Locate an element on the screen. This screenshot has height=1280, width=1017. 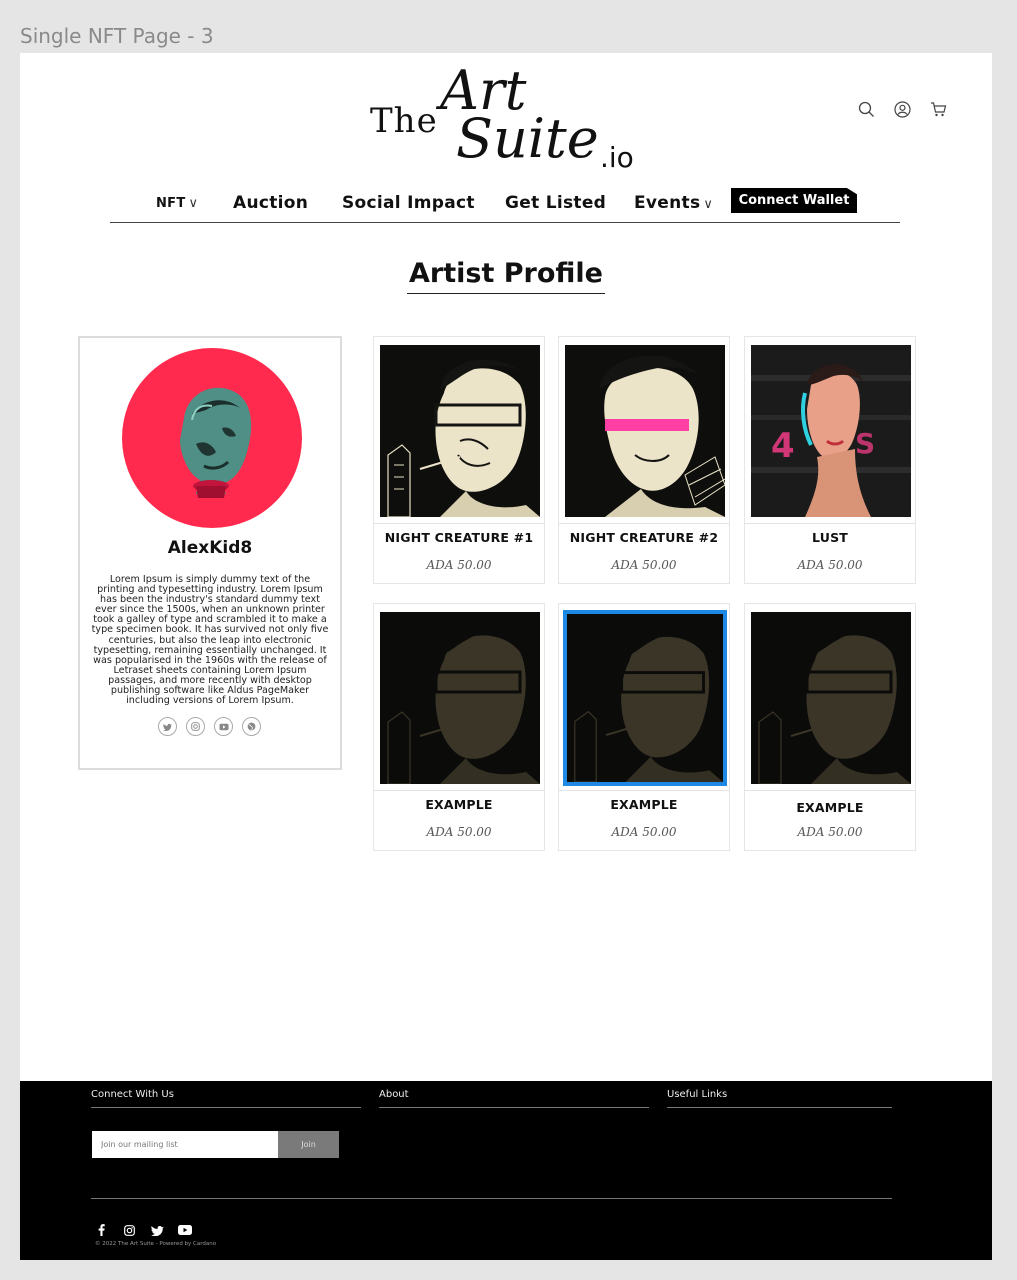
nft-card: NIGHT CREATURE #1 ADA 50.00 is located at coordinates (459, 460).